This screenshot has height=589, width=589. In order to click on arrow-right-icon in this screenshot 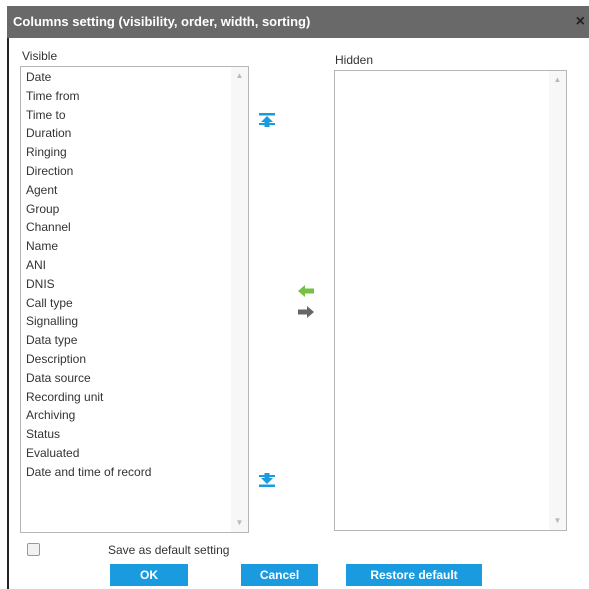, I will do `click(306, 312)`.